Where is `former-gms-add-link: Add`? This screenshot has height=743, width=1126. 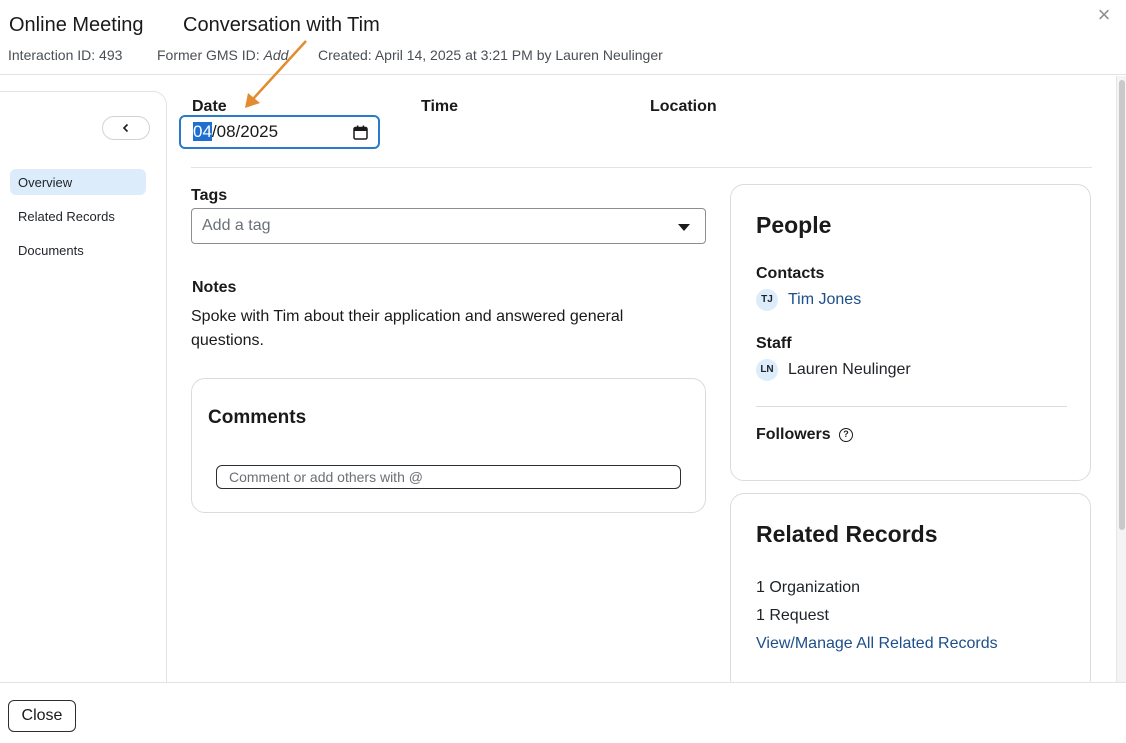 former-gms-add-link: Add is located at coordinates (276, 55).